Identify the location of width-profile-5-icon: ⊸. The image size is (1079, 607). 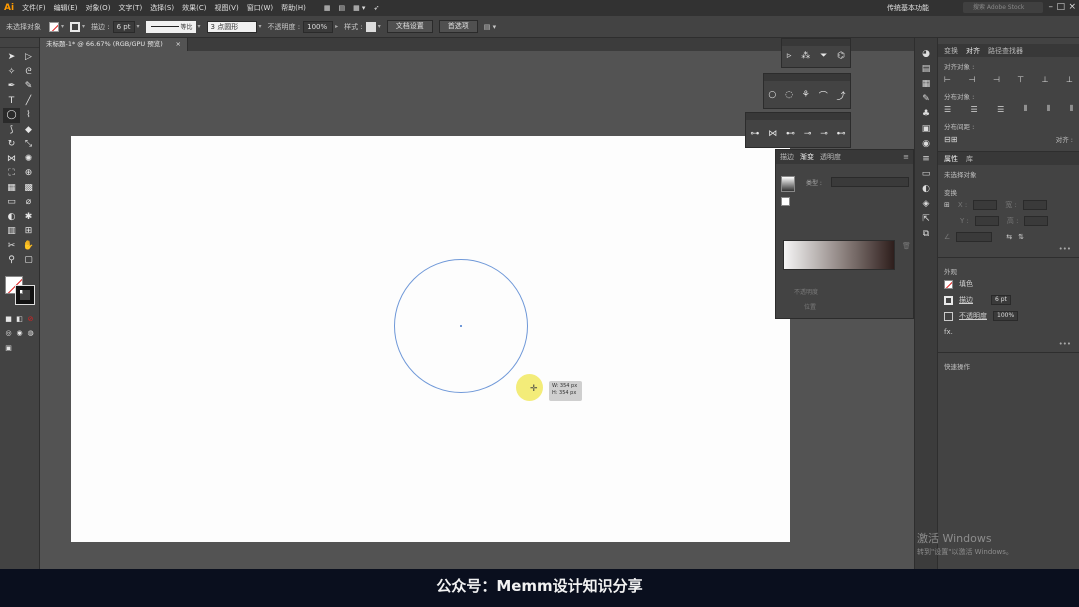
(824, 134).